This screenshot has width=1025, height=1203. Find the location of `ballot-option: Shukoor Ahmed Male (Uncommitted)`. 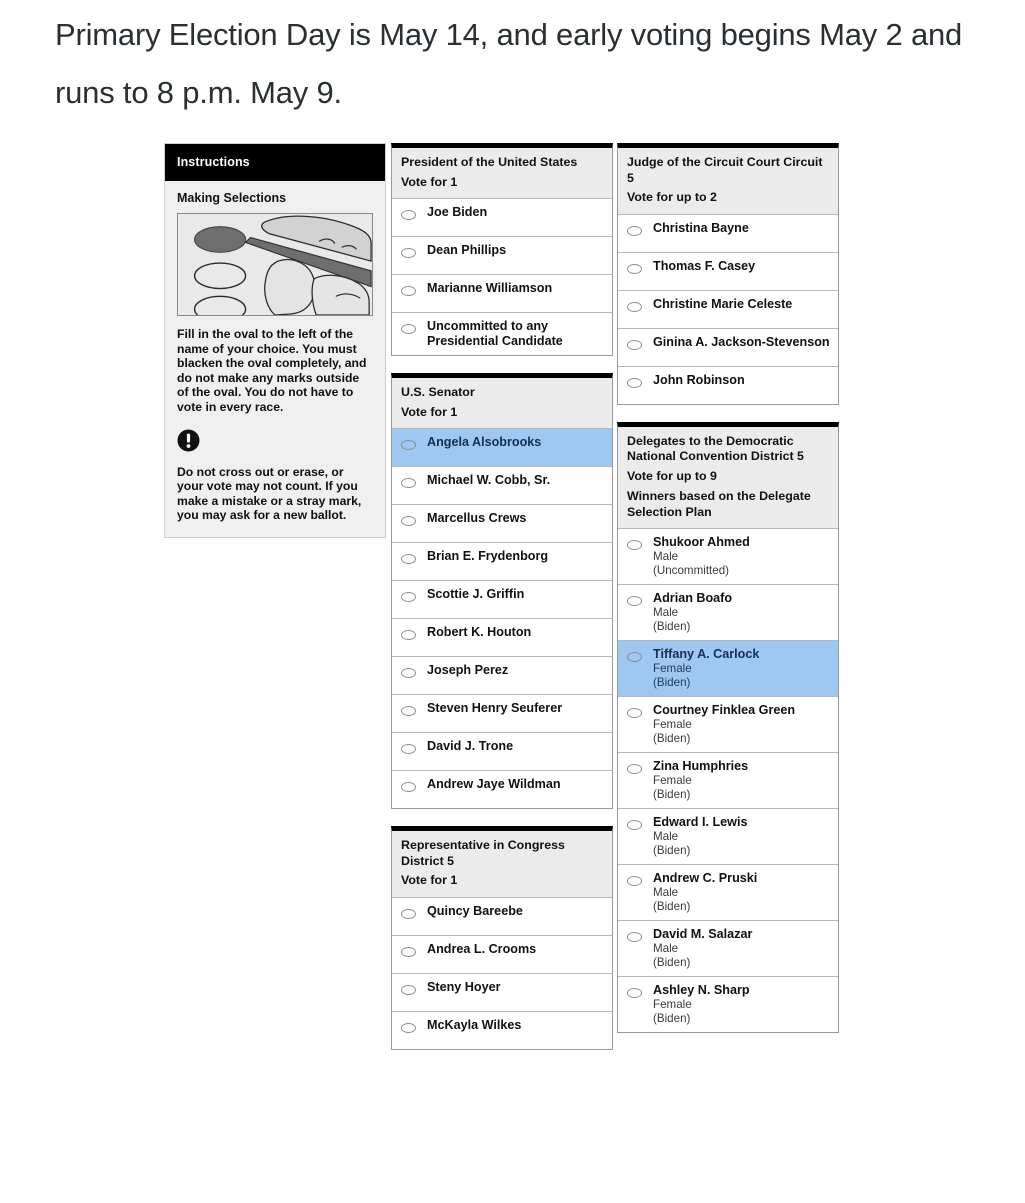

ballot-option: Shukoor Ahmed Male (Uncommitted) is located at coordinates (728, 556).